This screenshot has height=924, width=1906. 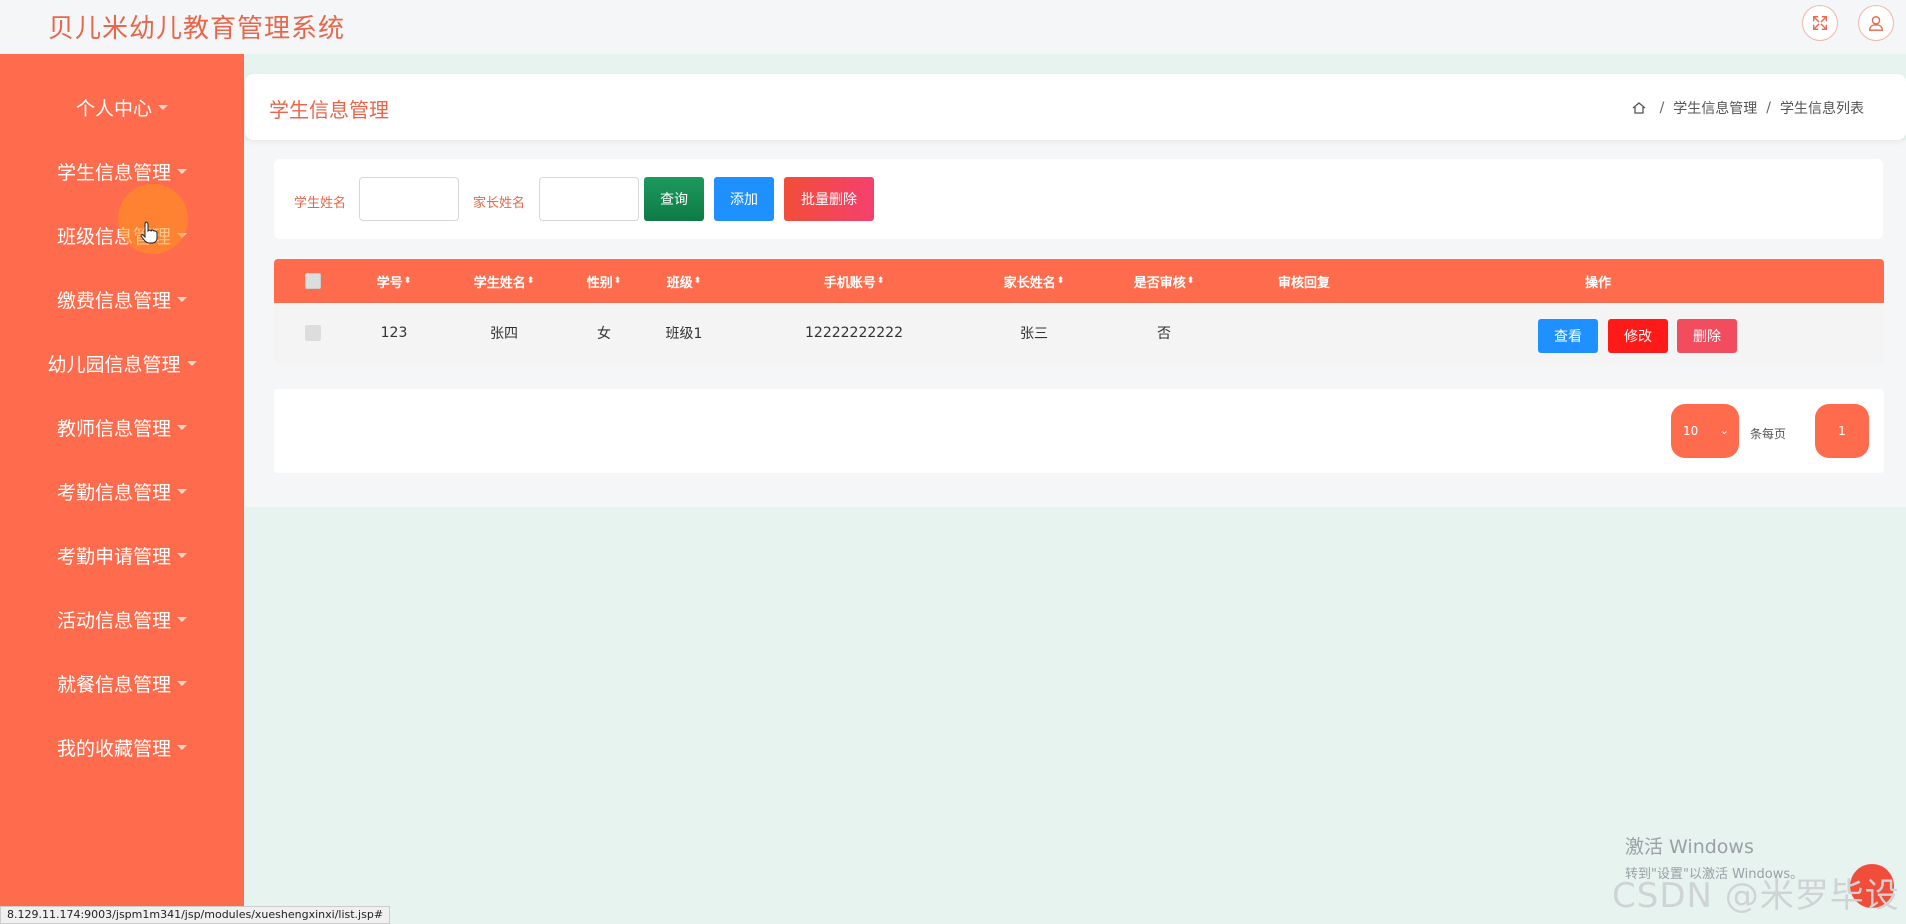 I want to click on breadcrumb-item: 学生信息管理, so click(x=1715, y=108).